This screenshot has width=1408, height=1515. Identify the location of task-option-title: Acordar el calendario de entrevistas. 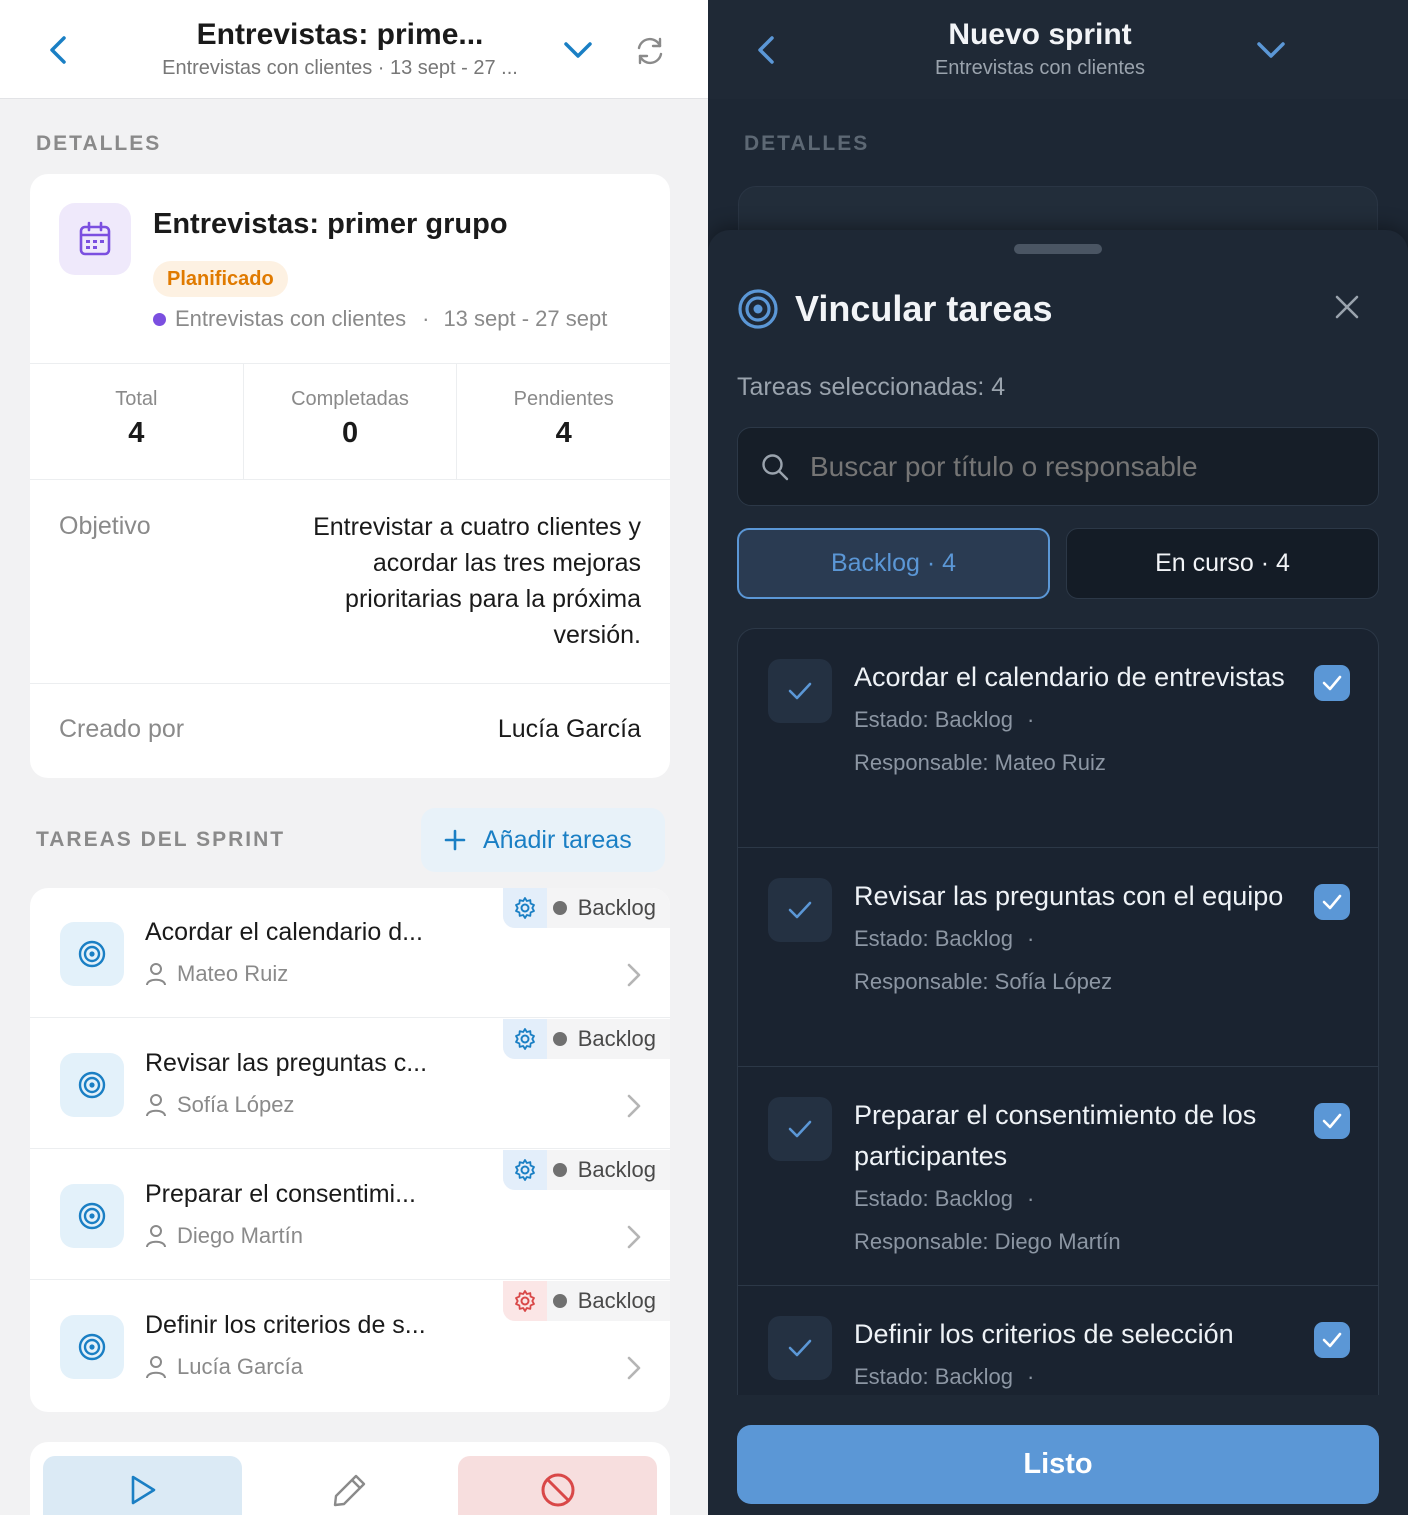
(1069, 677).